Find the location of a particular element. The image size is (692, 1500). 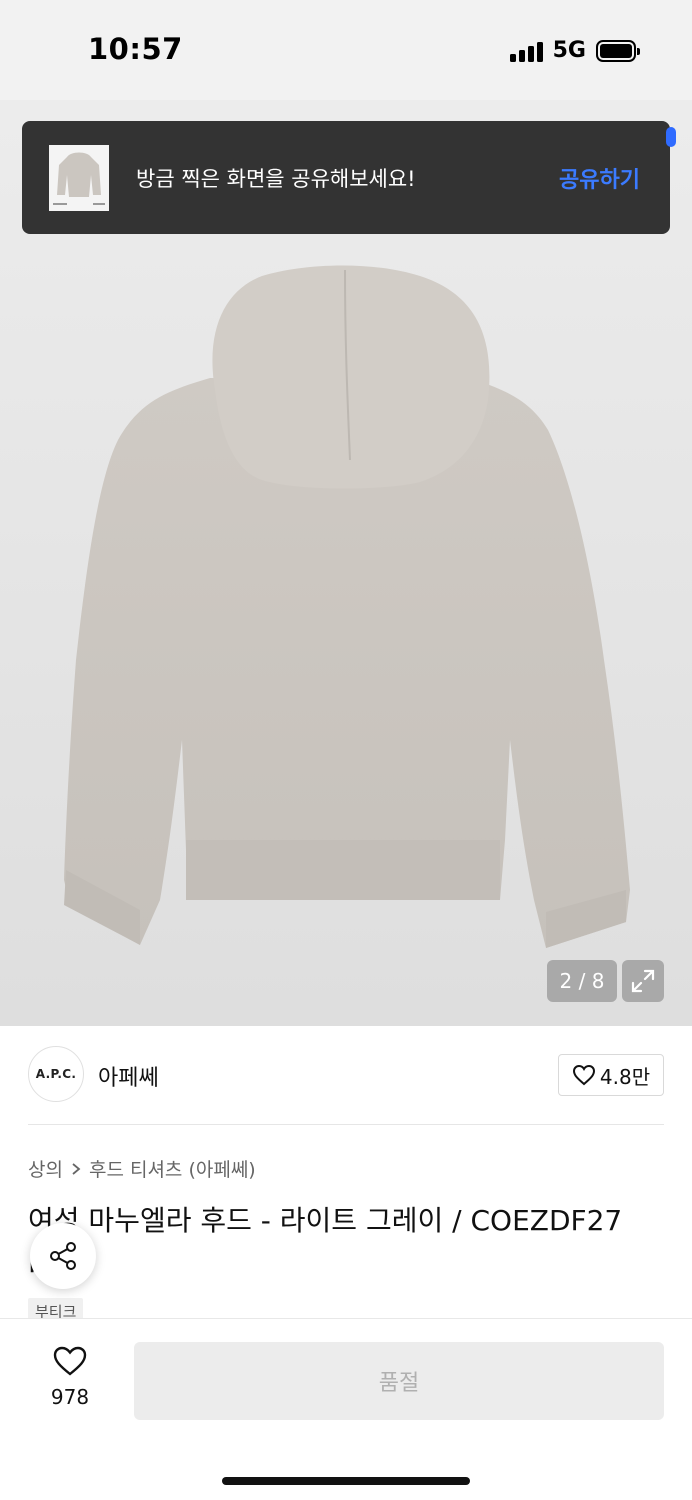

breadcrumb: 상의 후드 티셔츠 (아페쎄) is located at coordinates (142, 1168).